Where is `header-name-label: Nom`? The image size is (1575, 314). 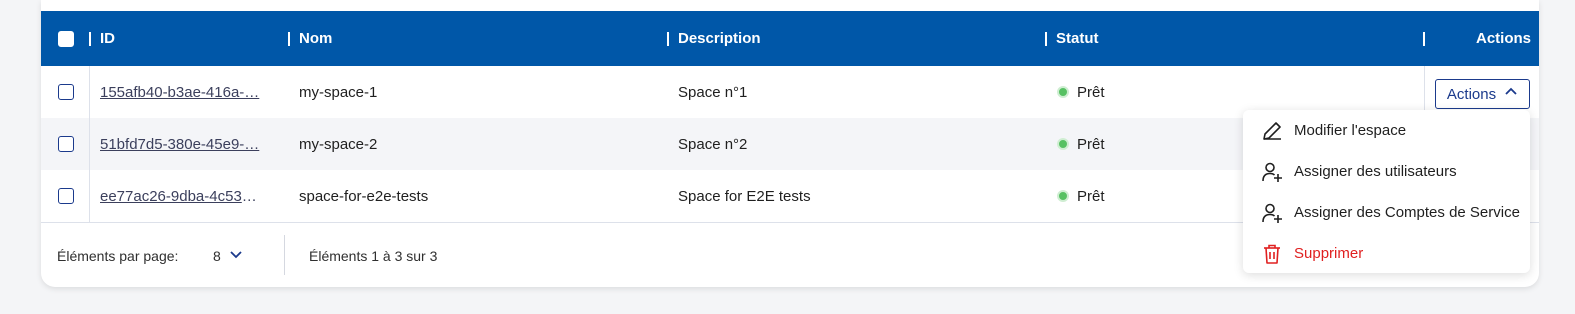
header-name-label: Nom is located at coordinates (316, 38).